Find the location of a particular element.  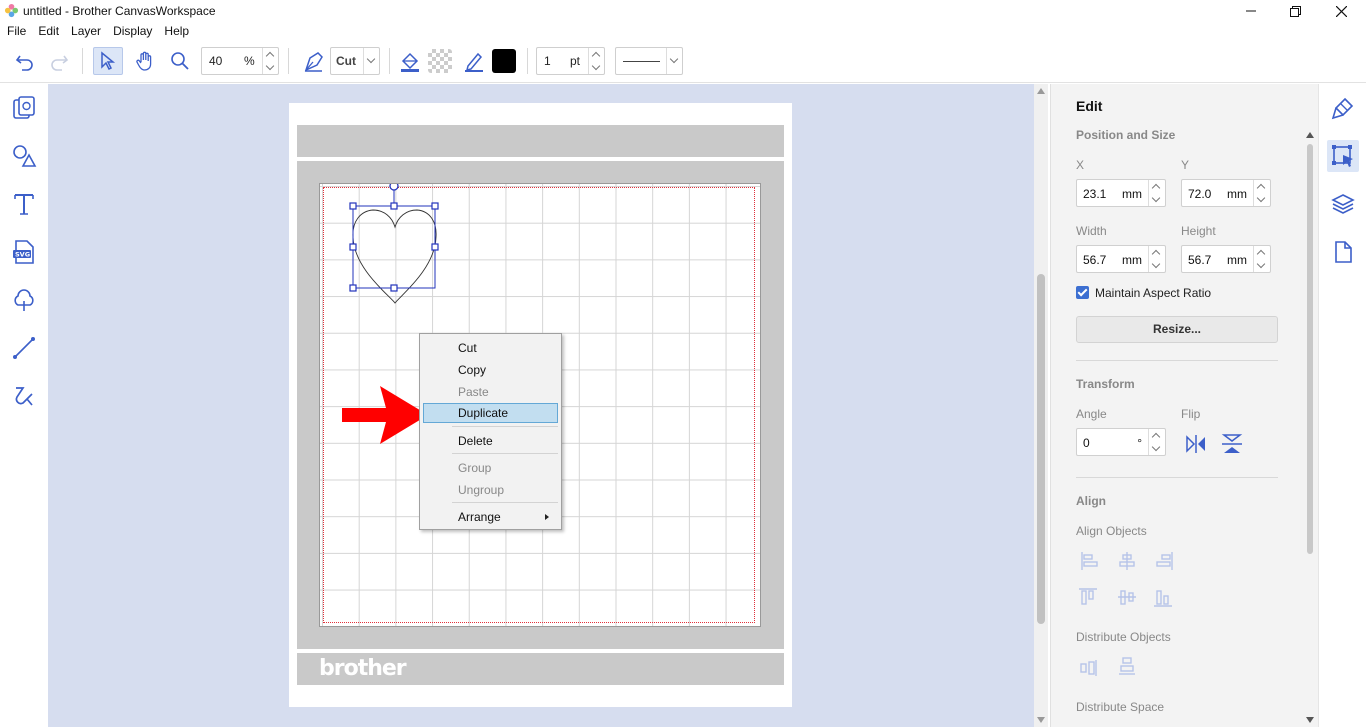

tab-edit is located at coordinates (1343, 156).